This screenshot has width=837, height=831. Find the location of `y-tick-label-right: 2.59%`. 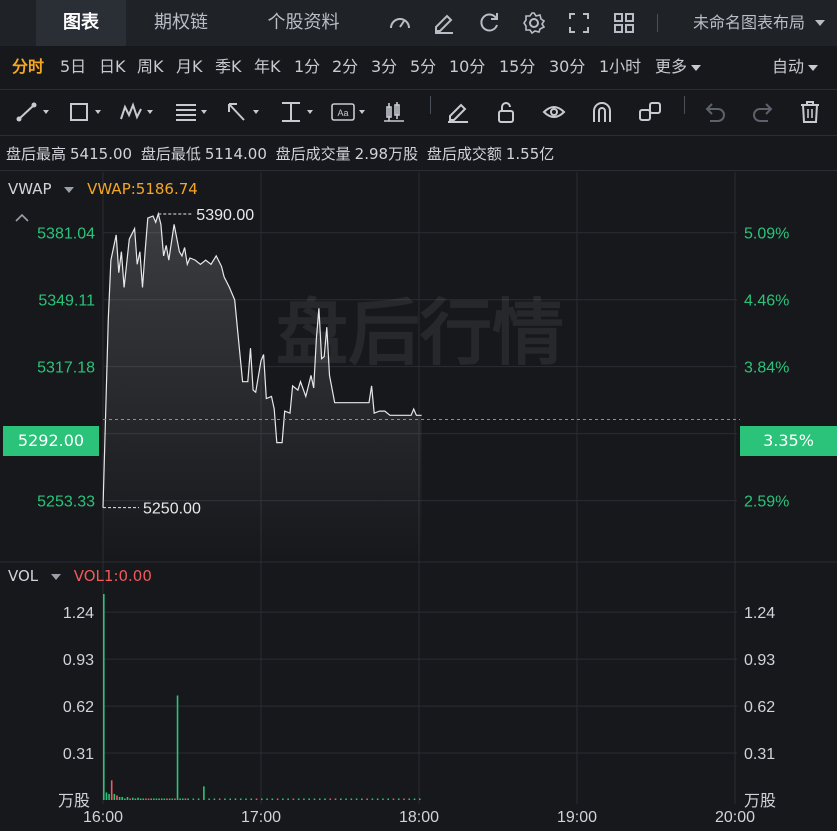

y-tick-label-right: 2.59% is located at coordinates (766, 502).